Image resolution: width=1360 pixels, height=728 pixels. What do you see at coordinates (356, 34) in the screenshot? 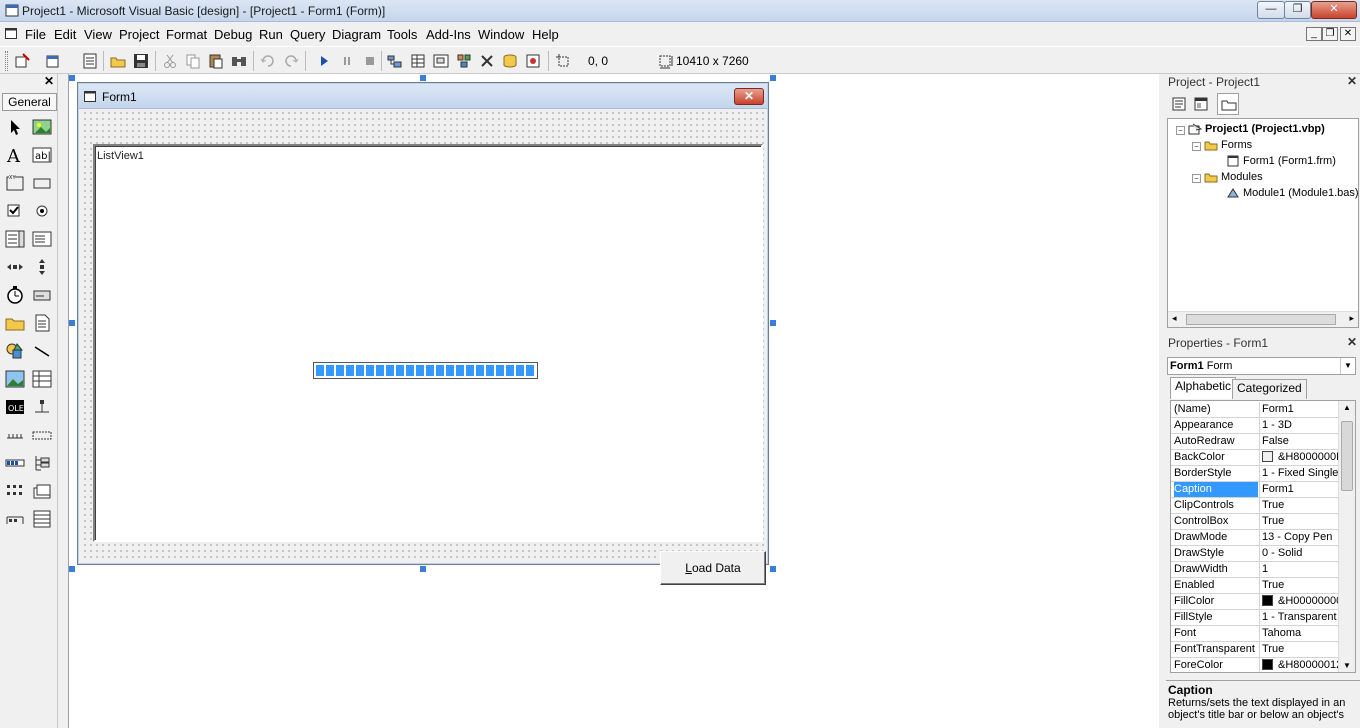
I see `menu-diagram: Diagram` at bounding box center [356, 34].